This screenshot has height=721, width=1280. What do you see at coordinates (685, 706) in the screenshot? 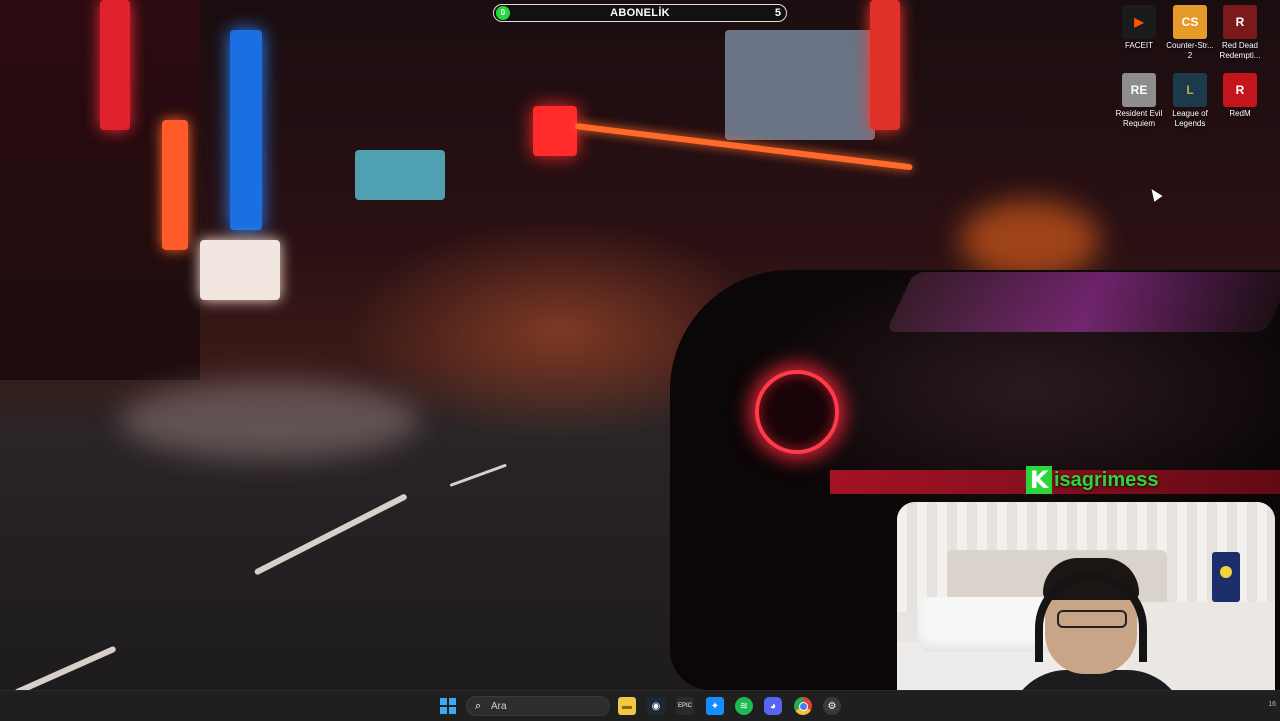
I see `epic-games-icon: EPIC` at bounding box center [685, 706].